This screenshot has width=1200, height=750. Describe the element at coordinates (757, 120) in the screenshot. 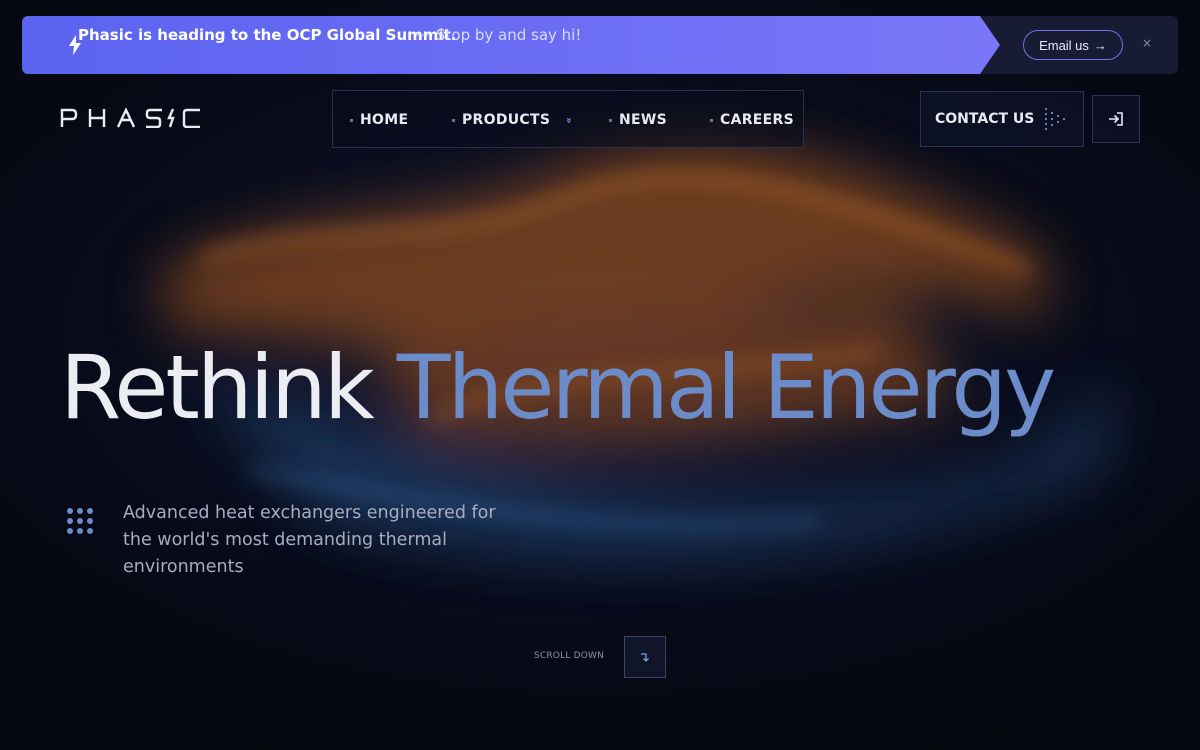

I see `nav-item-label: CAREERS` at that location.